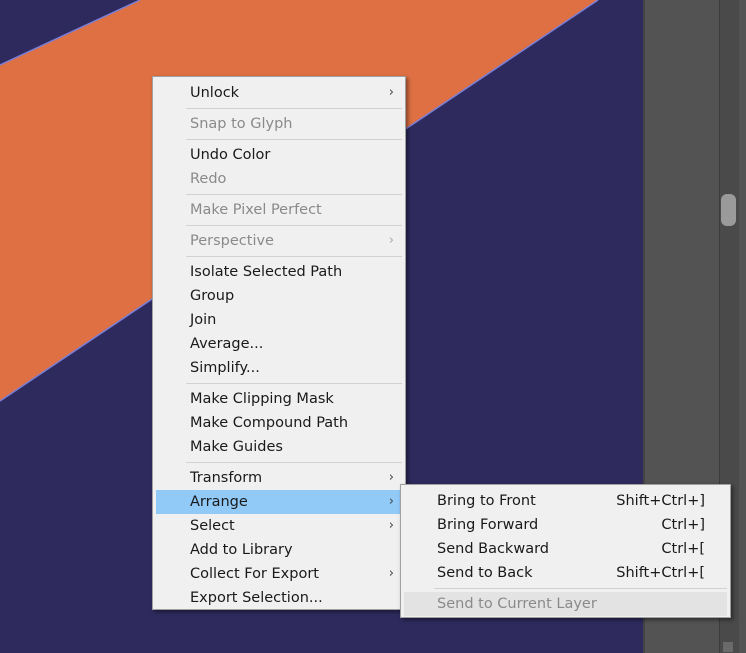 This screenshot has height=653, width=746. What do you see at coordinates (279, 478) in the screenshot?
I see `menu-item-transform: Transform ›` at bounding box center [279, 478].